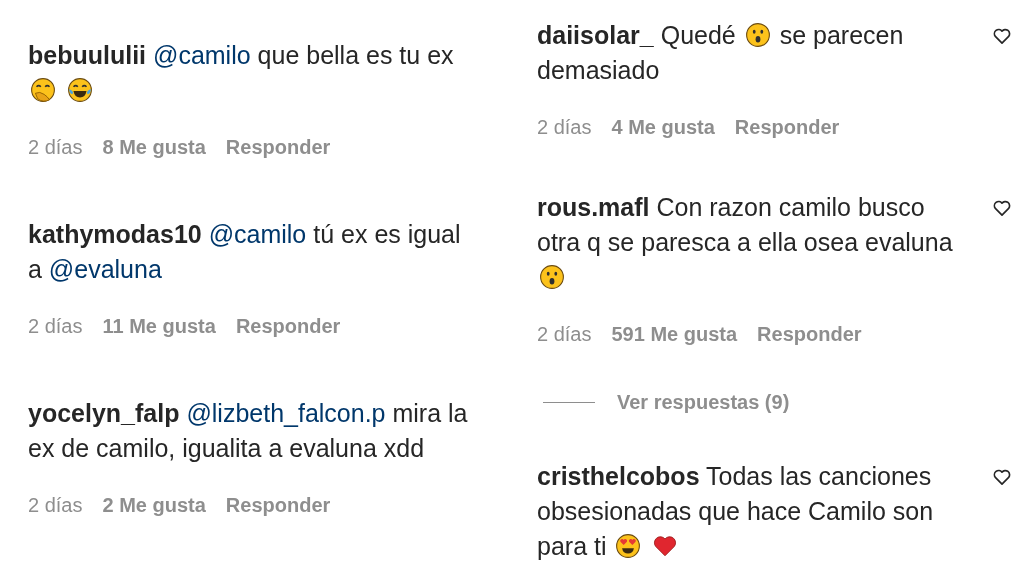  Describe the element at coordinates (43, 90) in the screenshot. I see `hand-over-mouth-emoji-icon` at that location.